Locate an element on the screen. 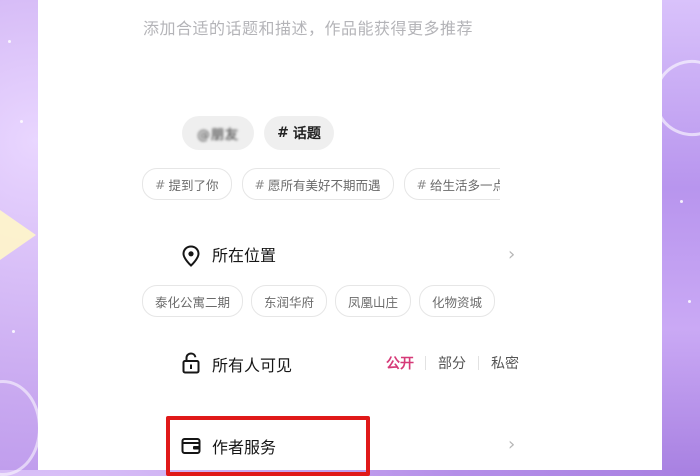 This screenshot has width=700, height=476. topic-suggestion-list: # 提到了你 # 愿所有美好不期而遇 # 给生活多一点 is located at coordinates (321, 184).